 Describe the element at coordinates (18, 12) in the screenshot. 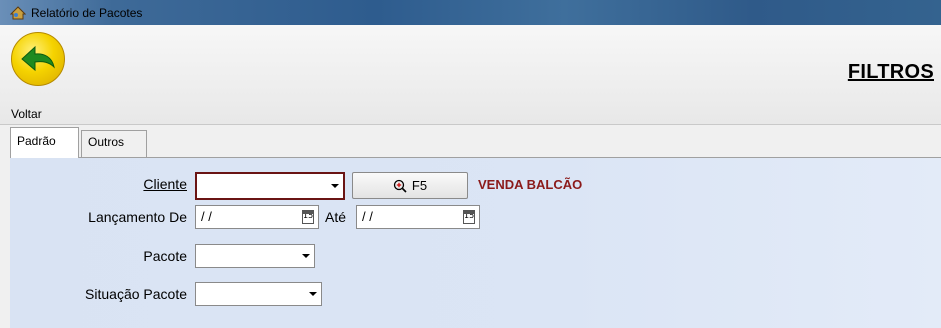

I see `app-icon` at that location.